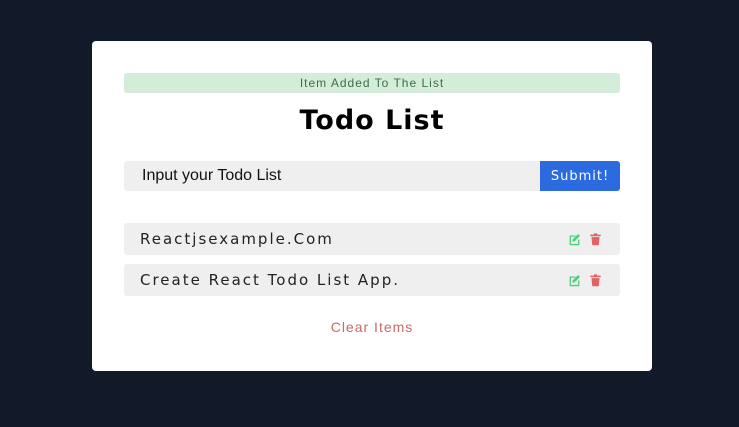  I want to click on success-alert: Item Added To The List, so click(372, 83).